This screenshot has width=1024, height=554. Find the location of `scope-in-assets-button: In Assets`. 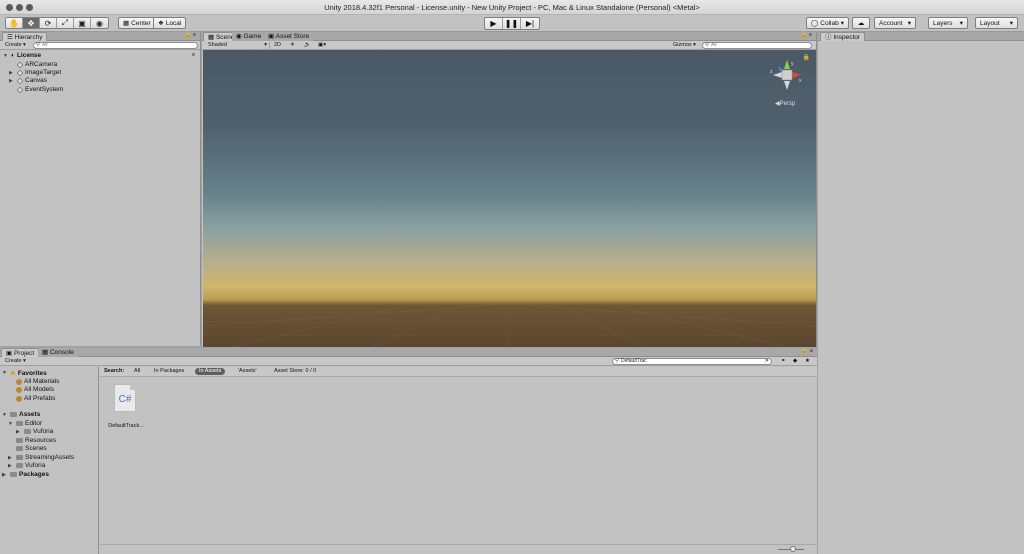

scope-in-assets-button: In Assets is located at coordinates (210, 371).